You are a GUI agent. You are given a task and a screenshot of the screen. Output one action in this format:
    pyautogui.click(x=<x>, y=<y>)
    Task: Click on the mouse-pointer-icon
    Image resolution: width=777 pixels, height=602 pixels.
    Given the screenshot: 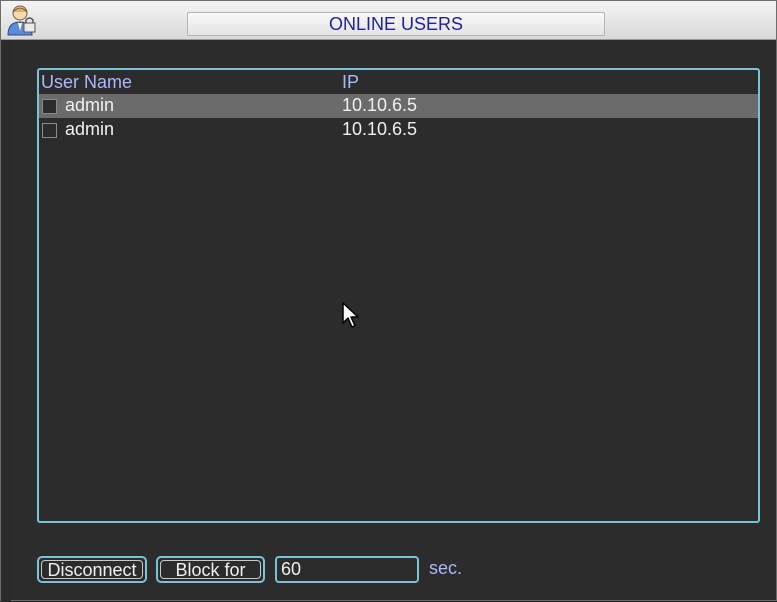 What is the action you would take?
    pyautogui.click(x=353, y=316)
    